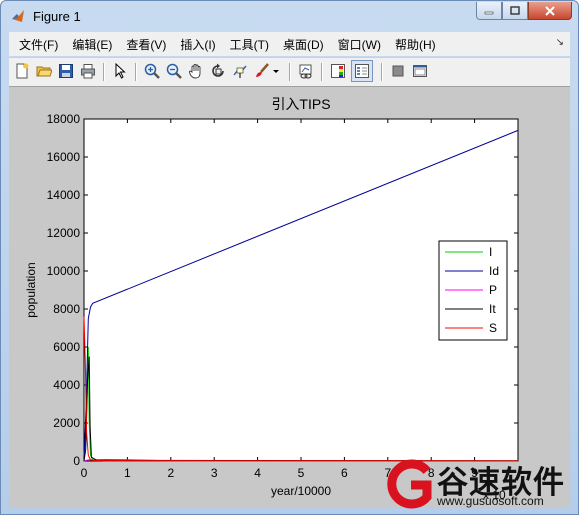 This screenshot has height=515, width=579. Describe the element at coordinates (64, 233) in the screenshot. I see `y-tick-label: 12000` at that location.